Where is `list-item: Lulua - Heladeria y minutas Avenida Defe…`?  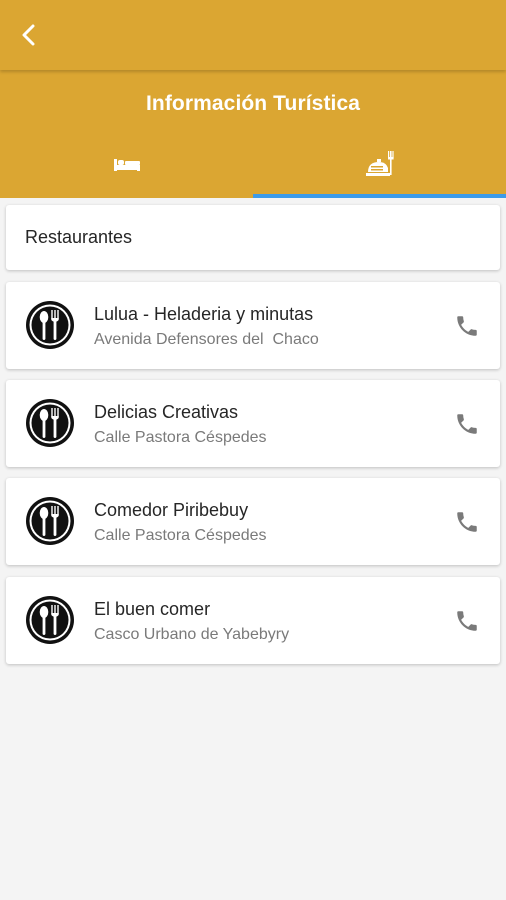
list-item: Lulua - Heladeria y minutas Avenida Defe… is located at coordinates (253, 325).